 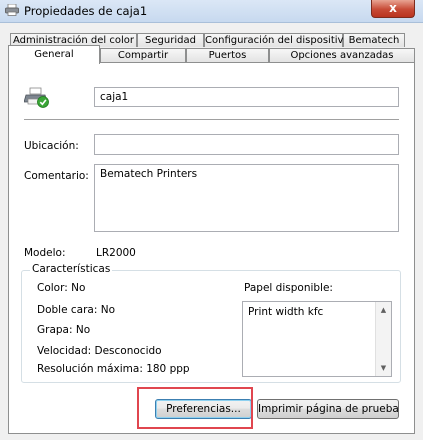 What do you see at coordinates (277, 40) in the screenshot?
I see `tab-device-settings: Configuración del dispositivo` at bounding box center [277, 40].